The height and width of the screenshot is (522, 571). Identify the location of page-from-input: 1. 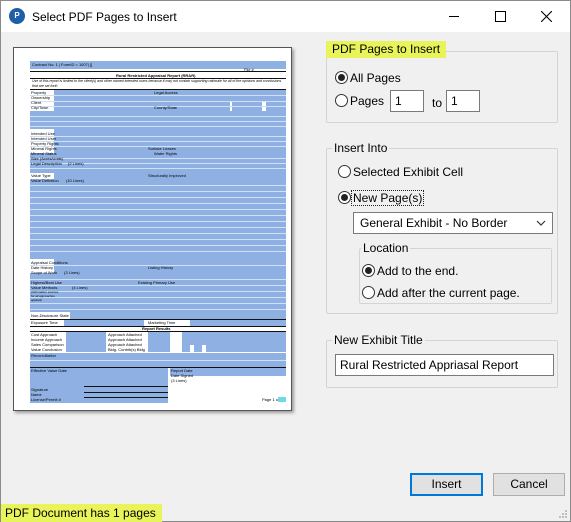
(407, 101).